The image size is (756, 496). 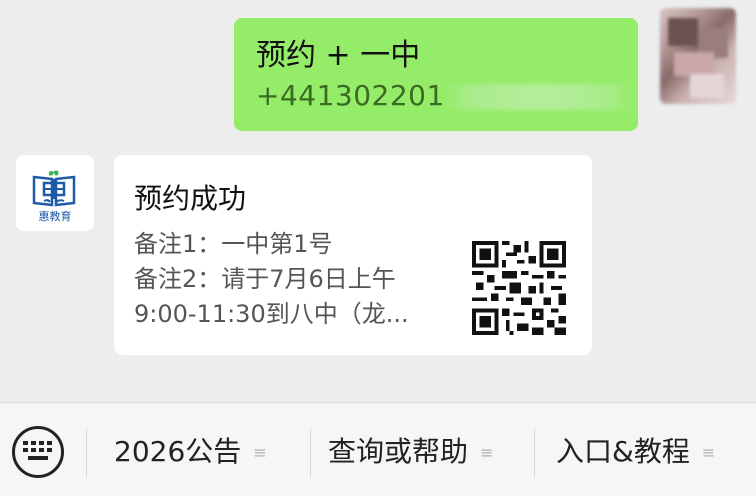 What do you see at coordinates (233, 244) in the screenshot?
I see `card-note-line: 备注1：一中第1号` at bounding box center [233, 244].